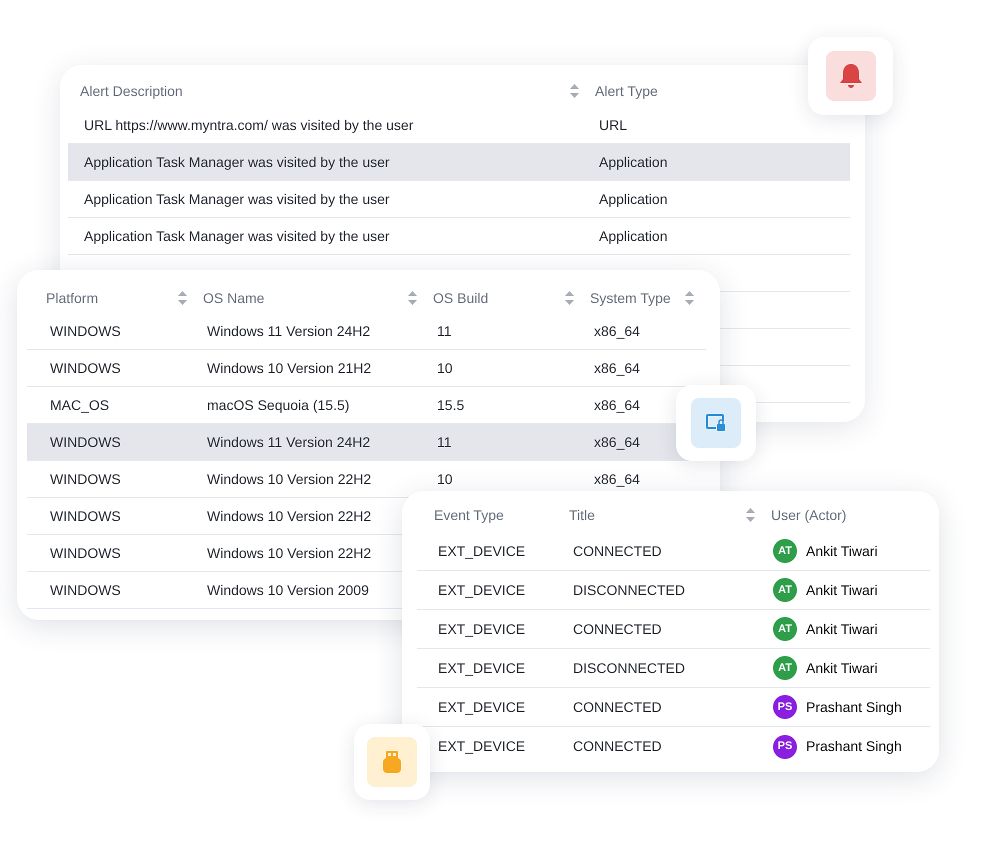 This screenshot has width=1000, height=847. What do you see at coordinates (460, 298) in the screenshot?
I see `column-header: OS Build` at bounding box center [460, 298].